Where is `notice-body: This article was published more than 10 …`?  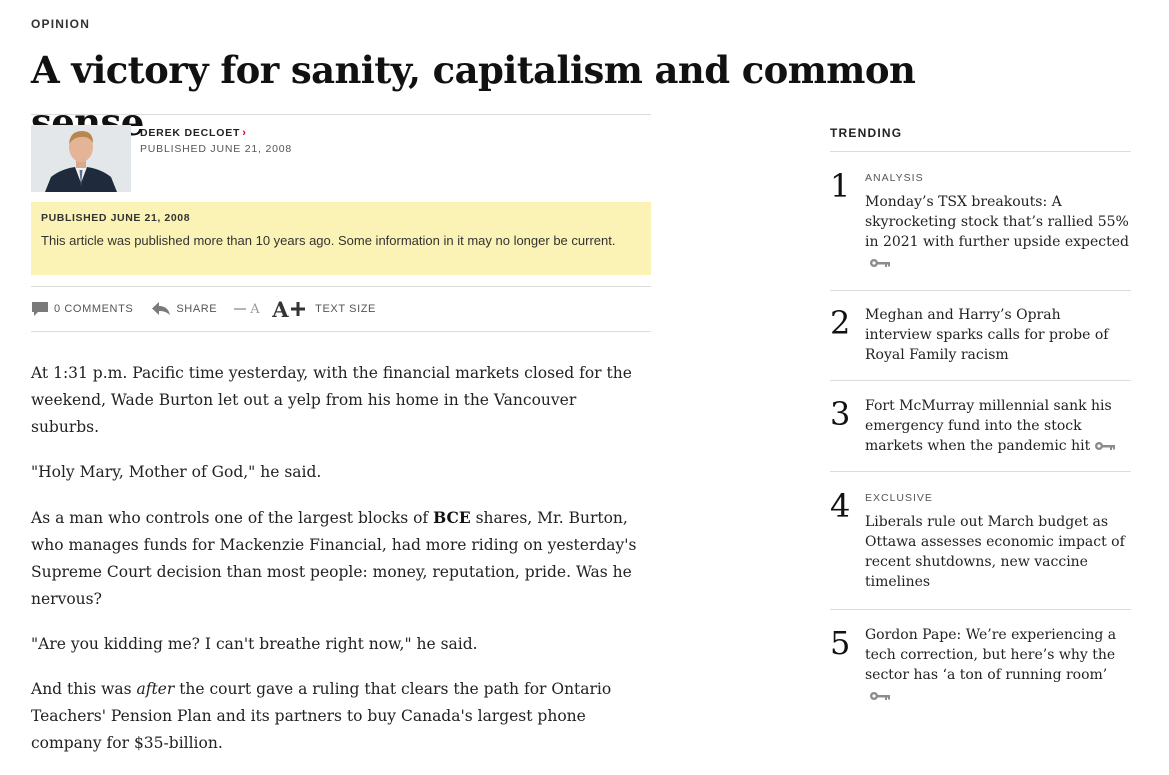
notice-body: This article was published more than 10 … is located at coordinates (328, 240).